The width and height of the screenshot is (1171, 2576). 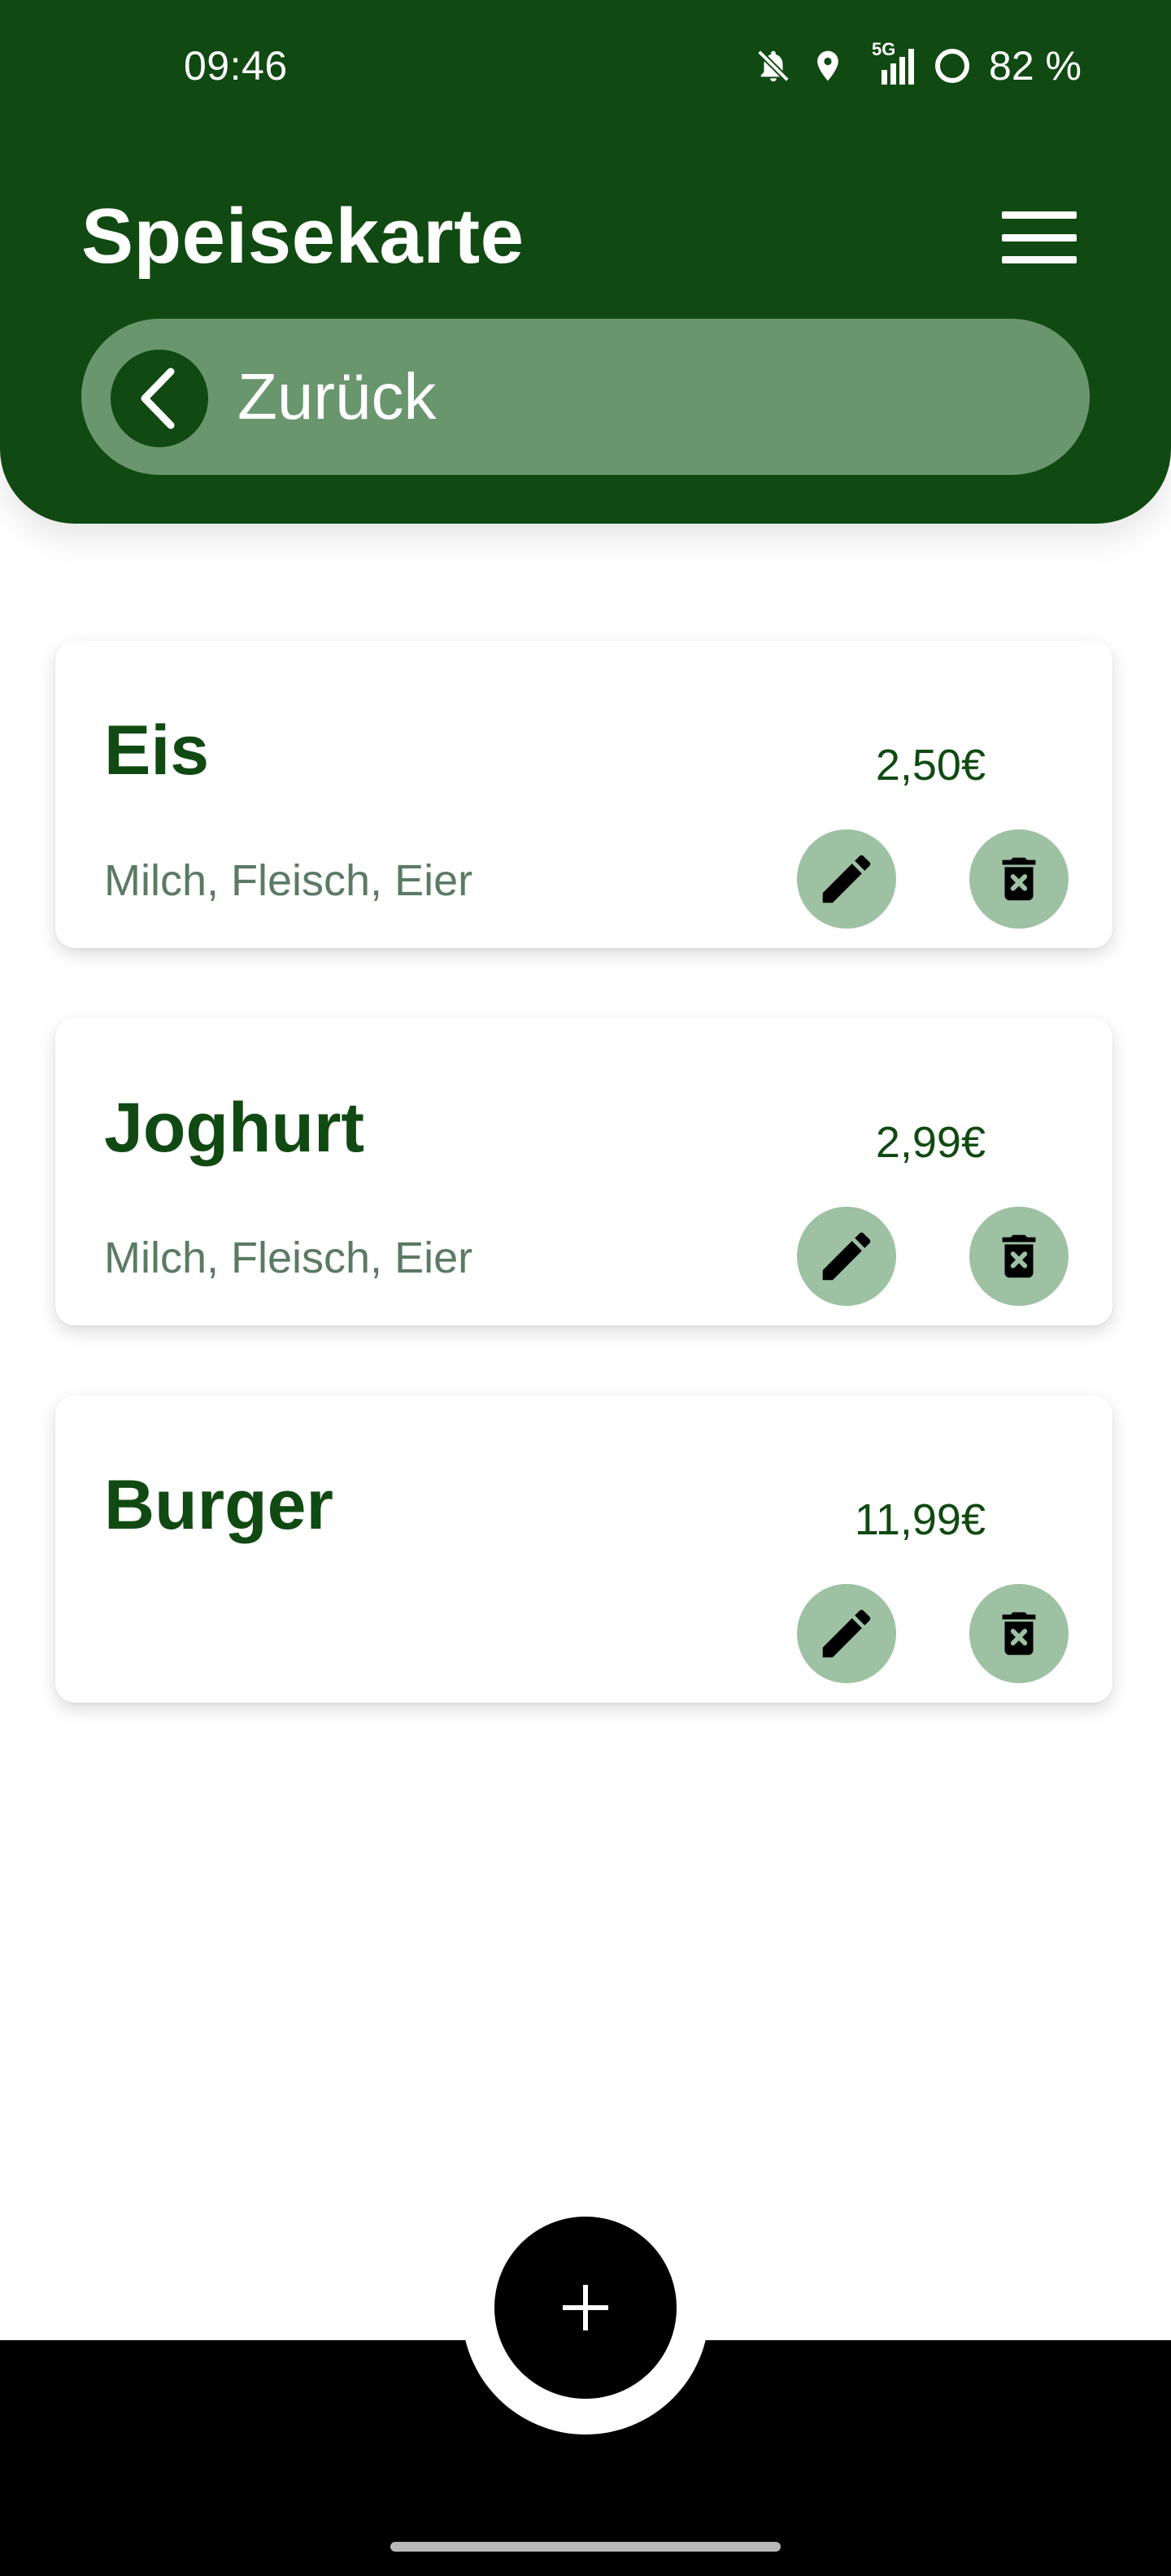 I want to click on back-icon-circle, so click(x=159, y=399).